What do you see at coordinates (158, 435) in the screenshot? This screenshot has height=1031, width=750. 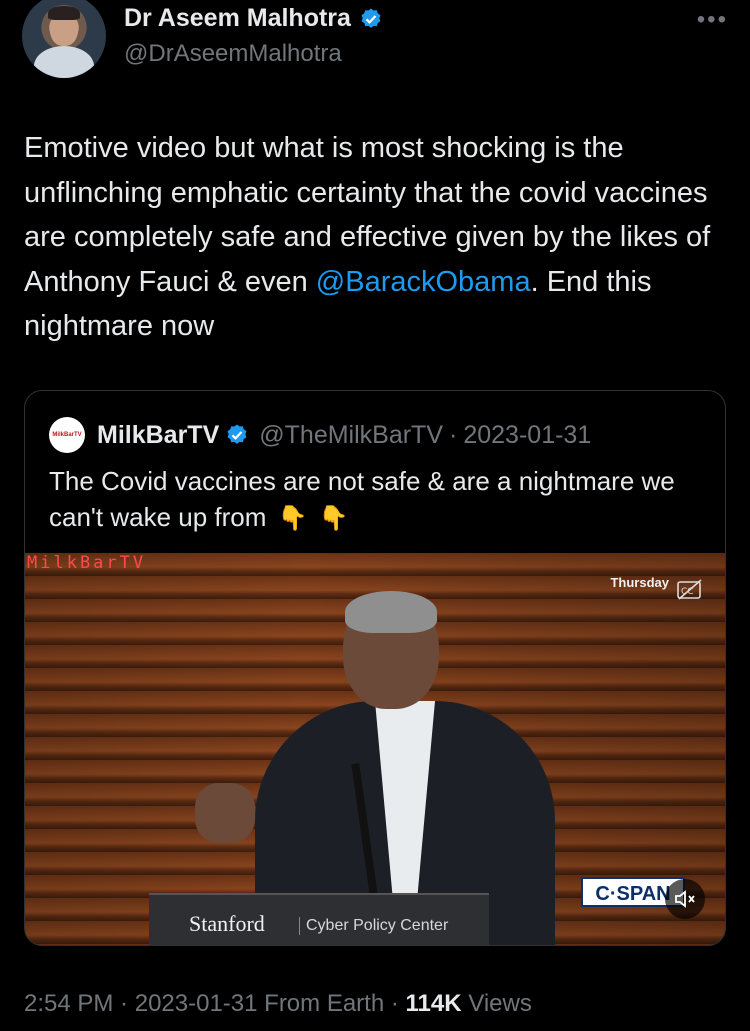 I see `quoted-author-name: MilkBarTV` at bounding box center [158, 435].